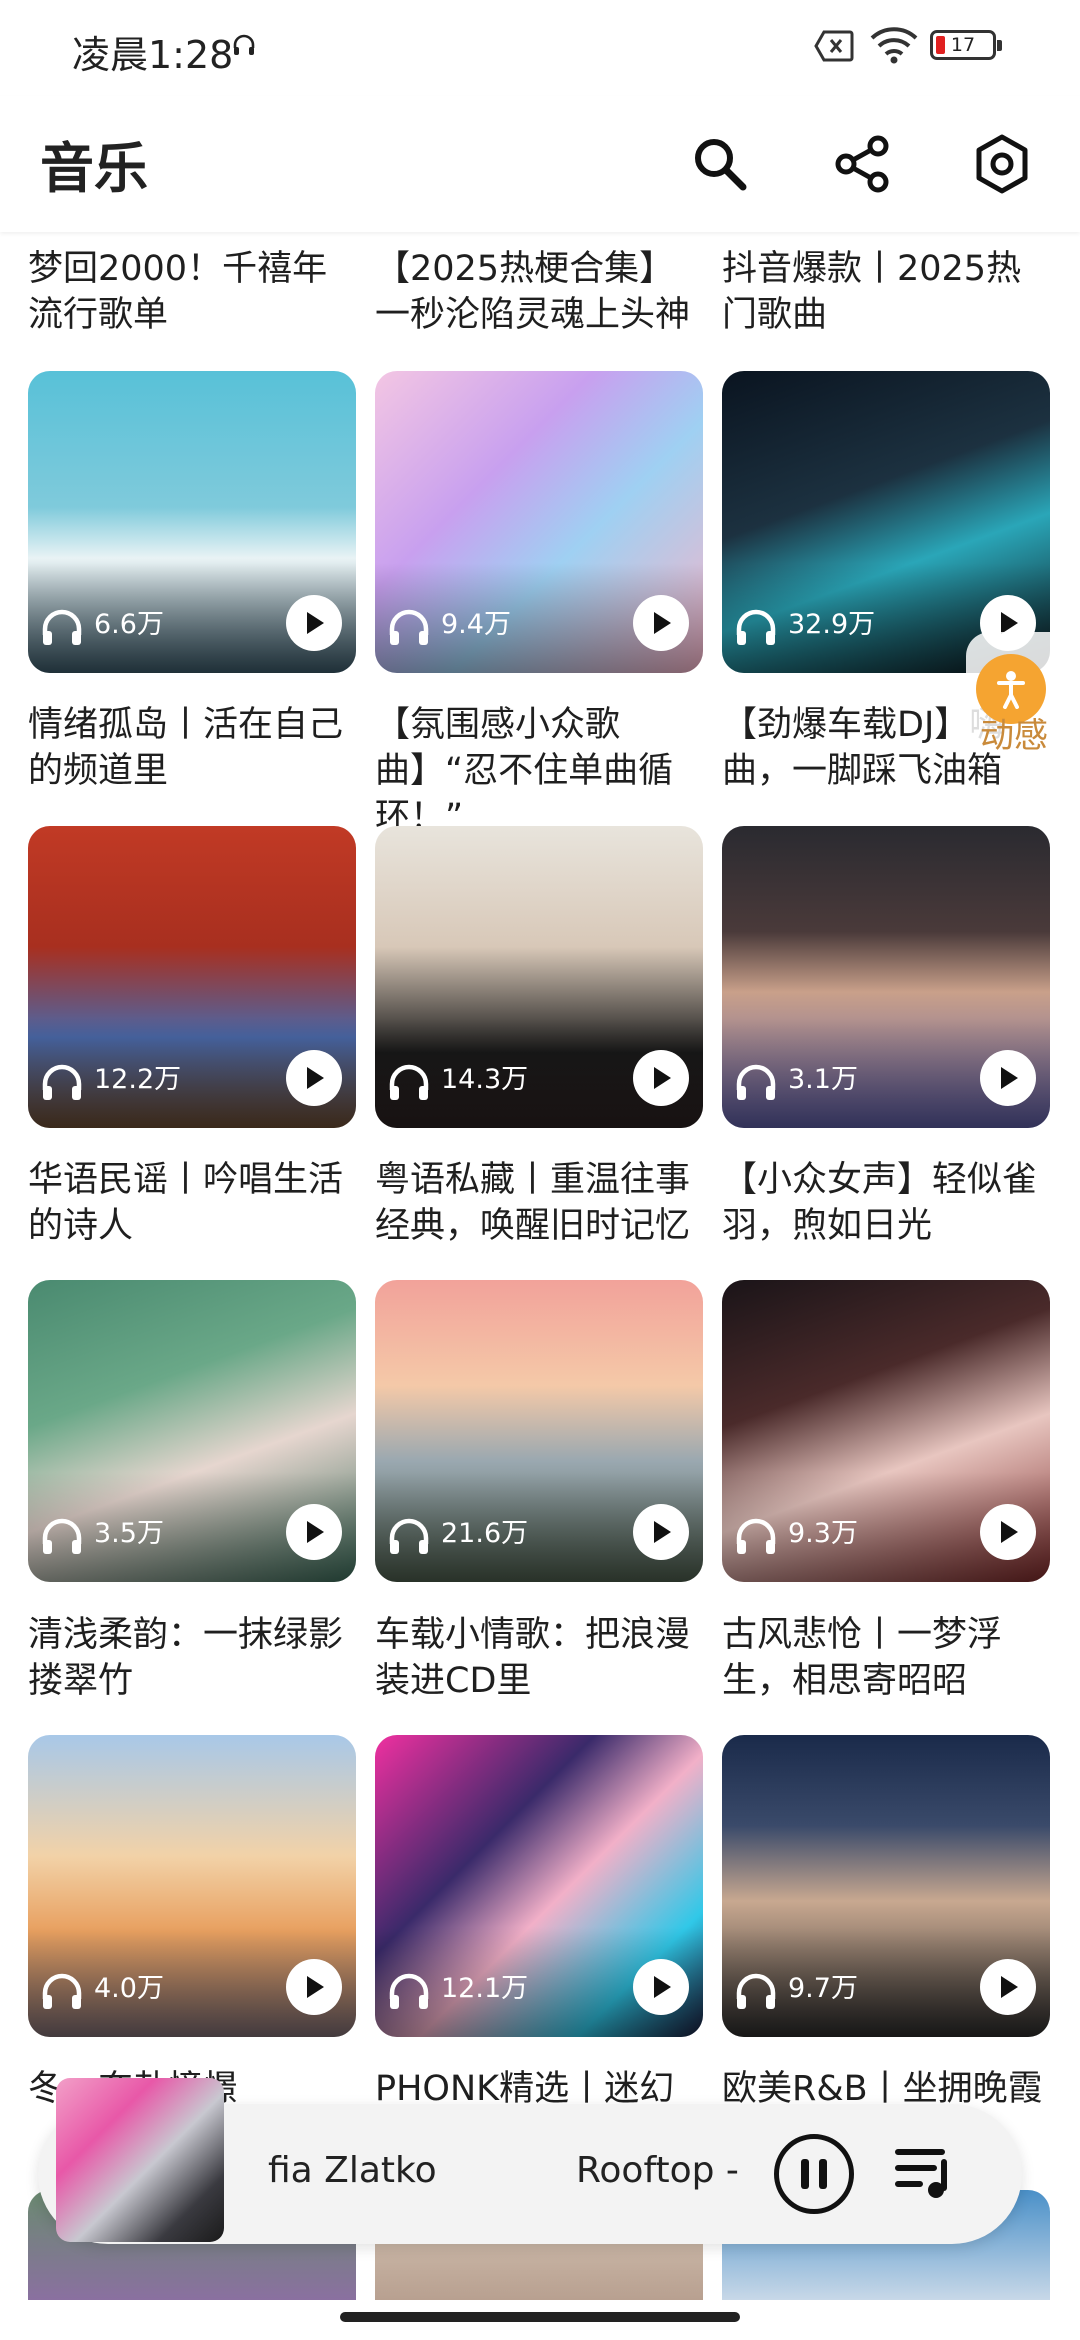  I want to click on play-count: 3.1万, so click(823, 1079).